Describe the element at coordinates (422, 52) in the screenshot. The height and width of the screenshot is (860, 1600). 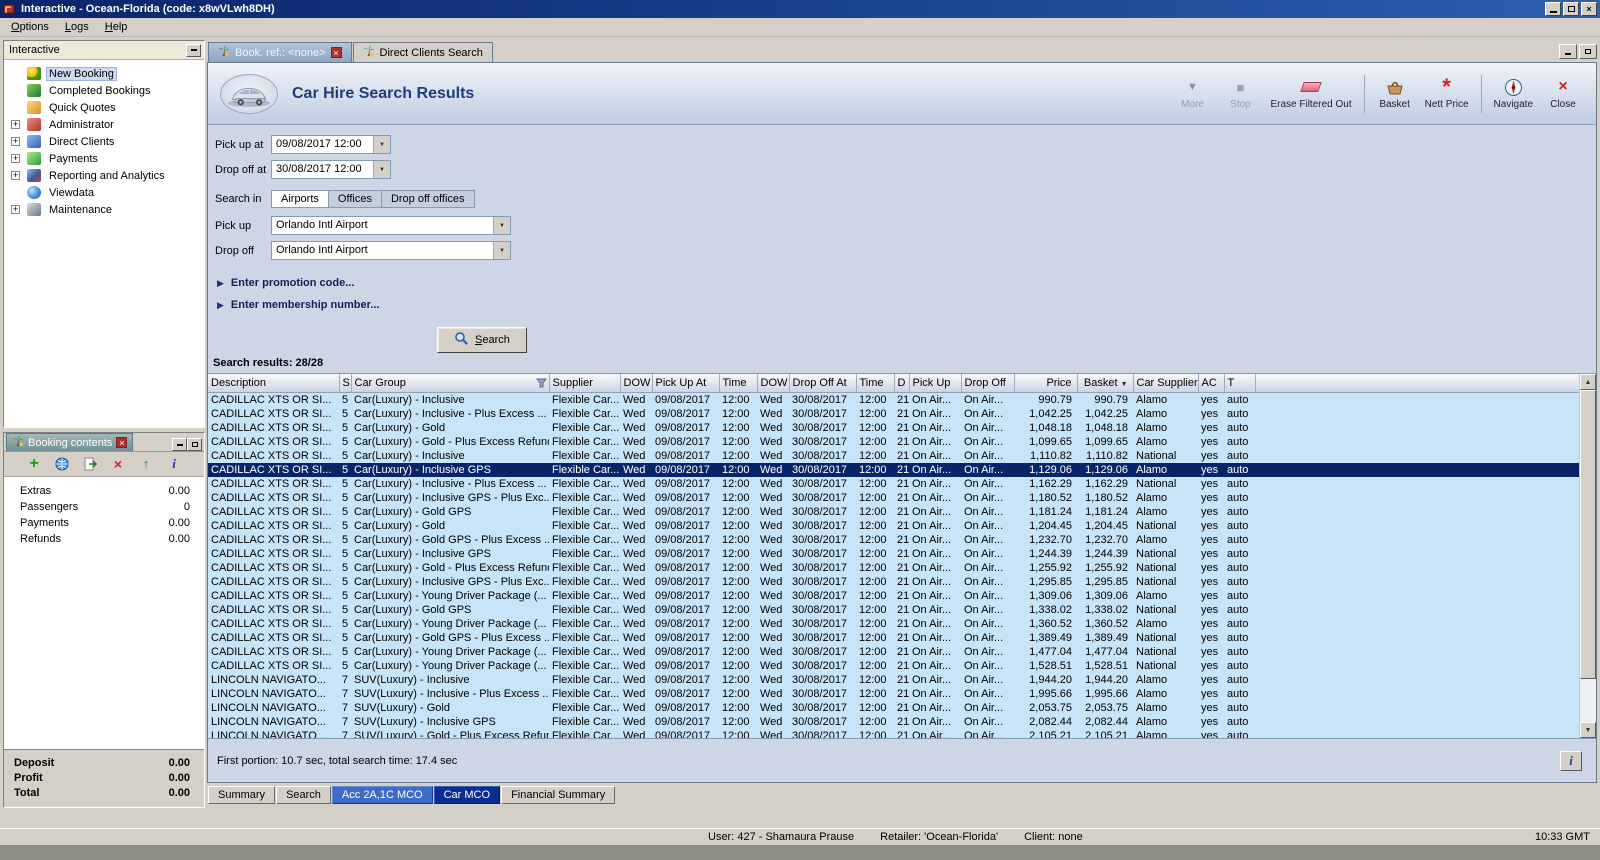
I see `tab-direct-clients-search: Direct Clients Search` at that location.